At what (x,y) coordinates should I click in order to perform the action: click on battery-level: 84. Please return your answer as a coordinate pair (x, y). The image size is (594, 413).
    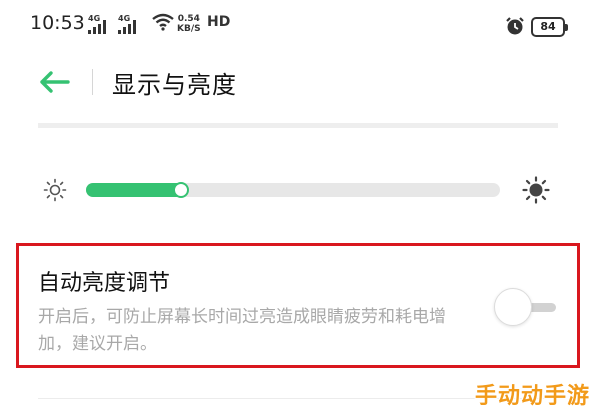
    Looking at the image, I should click on (548, 26).